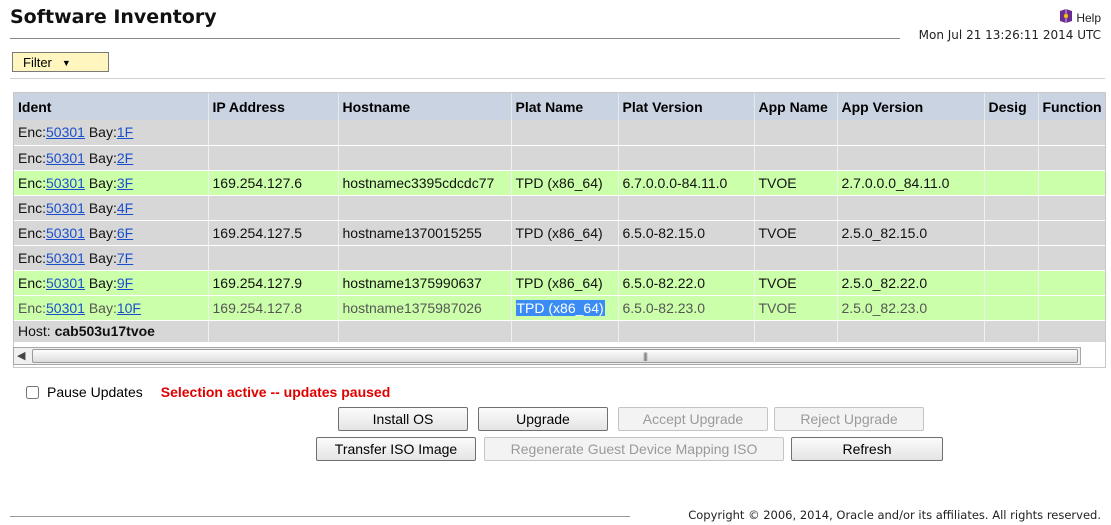 This screenshot has width=1111, height=525. I want to click on caret-down-icon: ▼, so click(66, 62).